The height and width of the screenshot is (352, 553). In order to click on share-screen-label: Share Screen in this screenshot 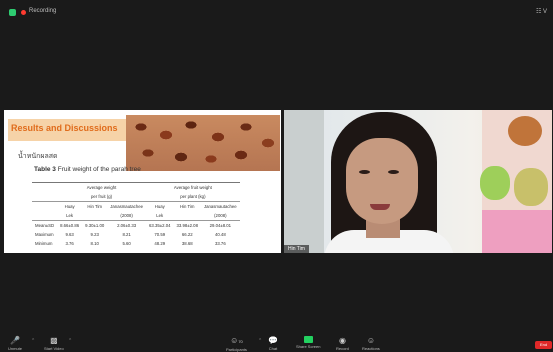, I will do `click(308, 346)`.